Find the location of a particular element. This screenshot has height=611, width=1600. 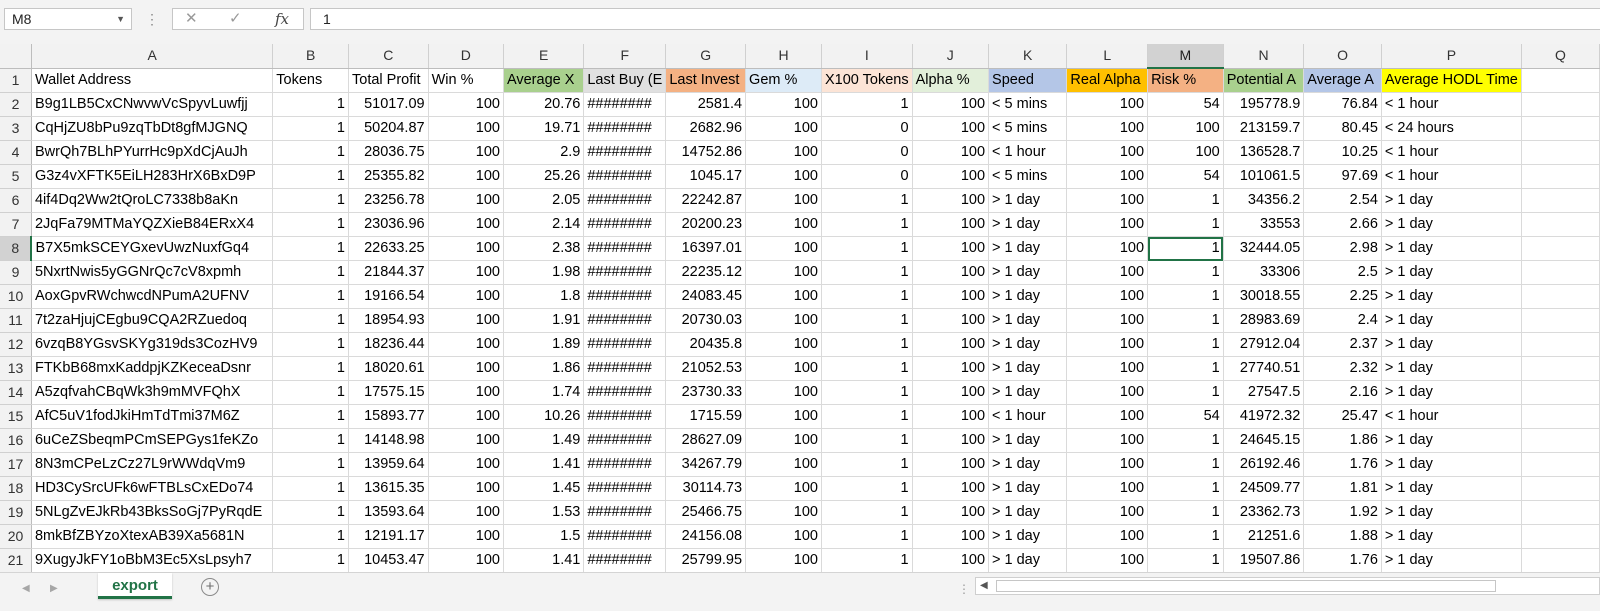

cell-f17: ######## is located at coordinates (625, 464).